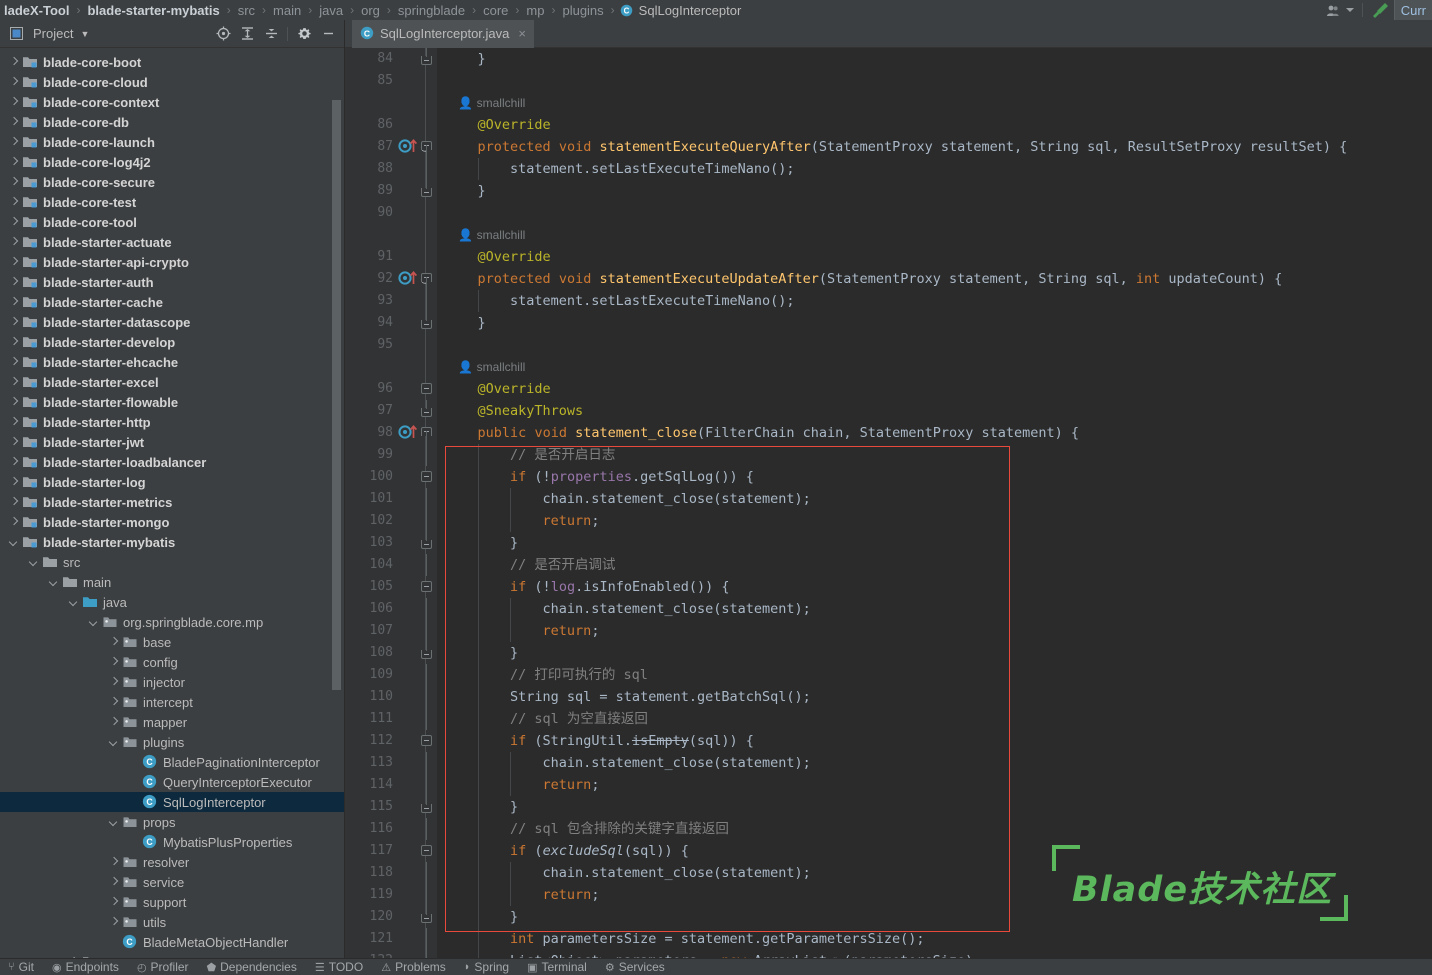 Image resolution: width=1432 pixels, height=975 pixels. I want to click on tree-node-blade-starter-jwt: blade-starter-jwt, so click(172, 442).